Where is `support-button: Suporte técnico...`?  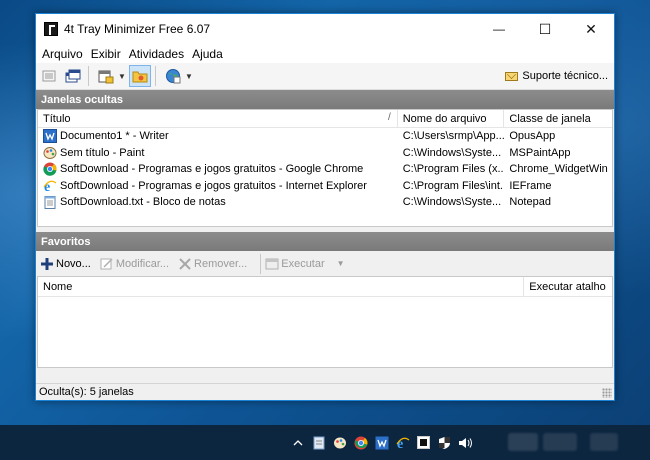
support-button: Suporte técnico... is located at coordinates (556, 76).